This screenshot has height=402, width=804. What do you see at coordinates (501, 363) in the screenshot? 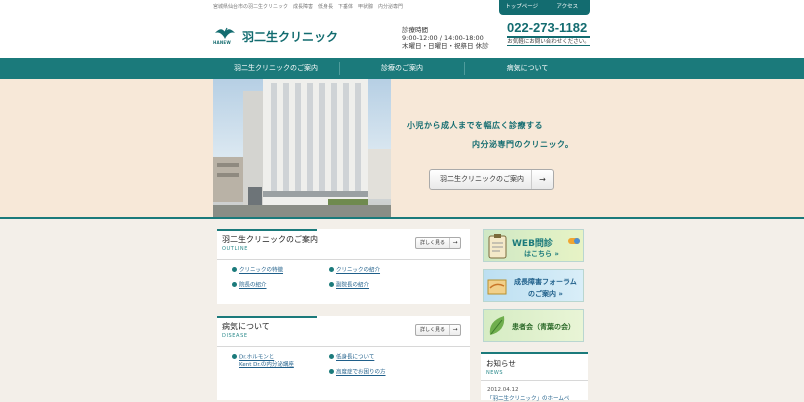
I see `news-title: お知らせ` at bounding box center [501, 363].